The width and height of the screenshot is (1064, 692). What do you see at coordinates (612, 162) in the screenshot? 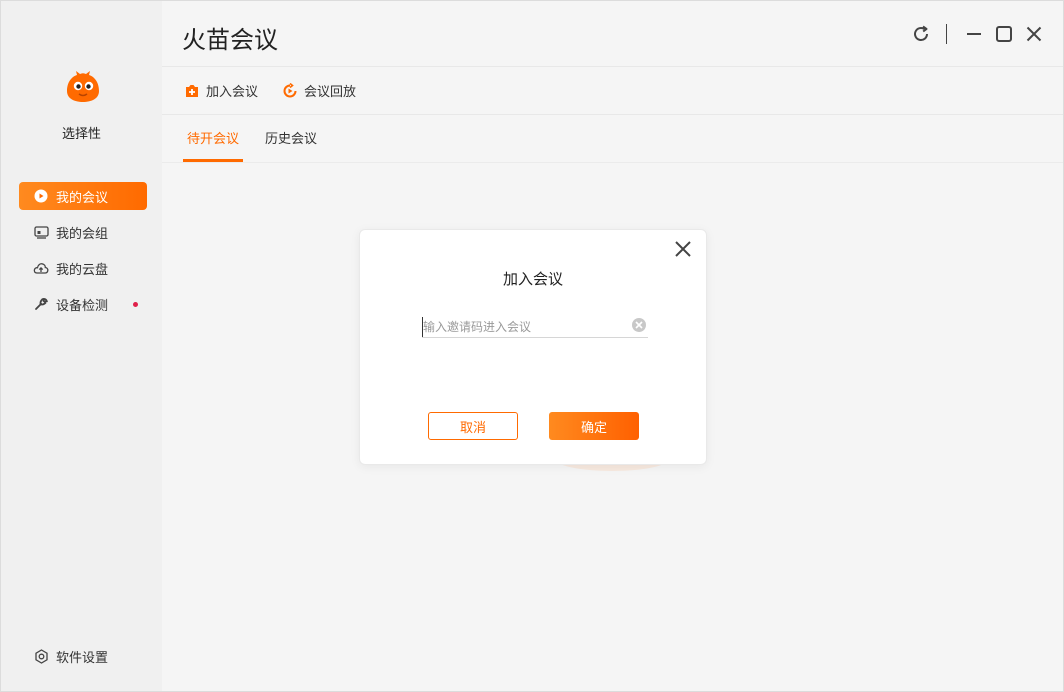
I see `tabs-divider` at bounding box center [612, 162].